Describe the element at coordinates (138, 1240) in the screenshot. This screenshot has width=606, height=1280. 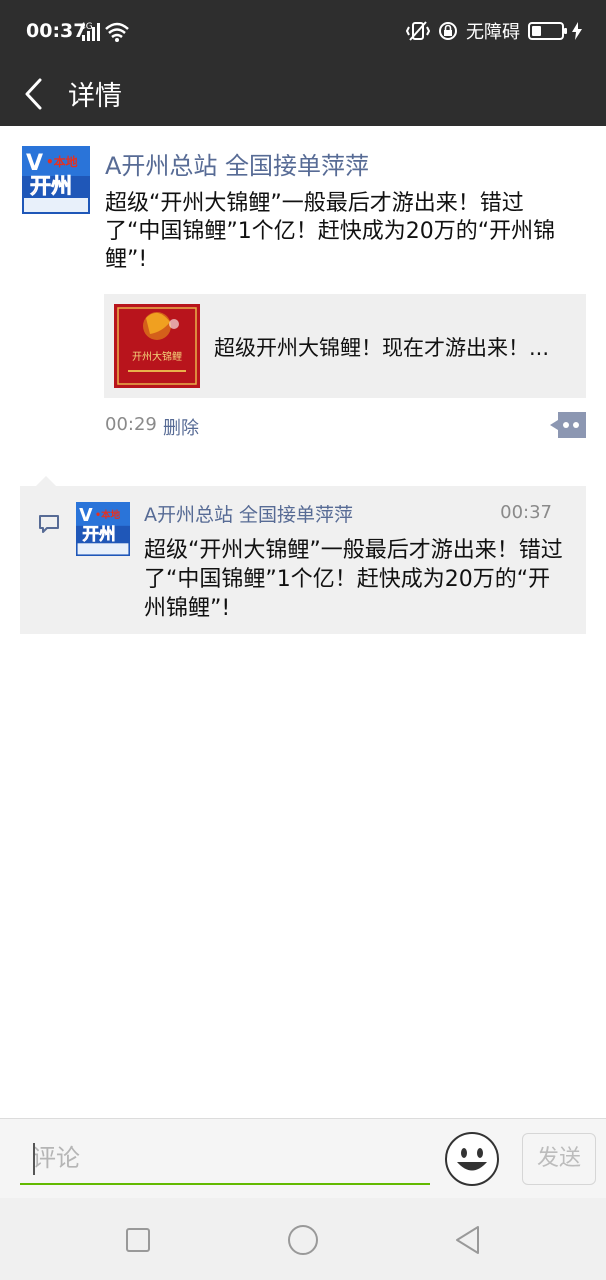
I see `recents-square-icon` at that location.